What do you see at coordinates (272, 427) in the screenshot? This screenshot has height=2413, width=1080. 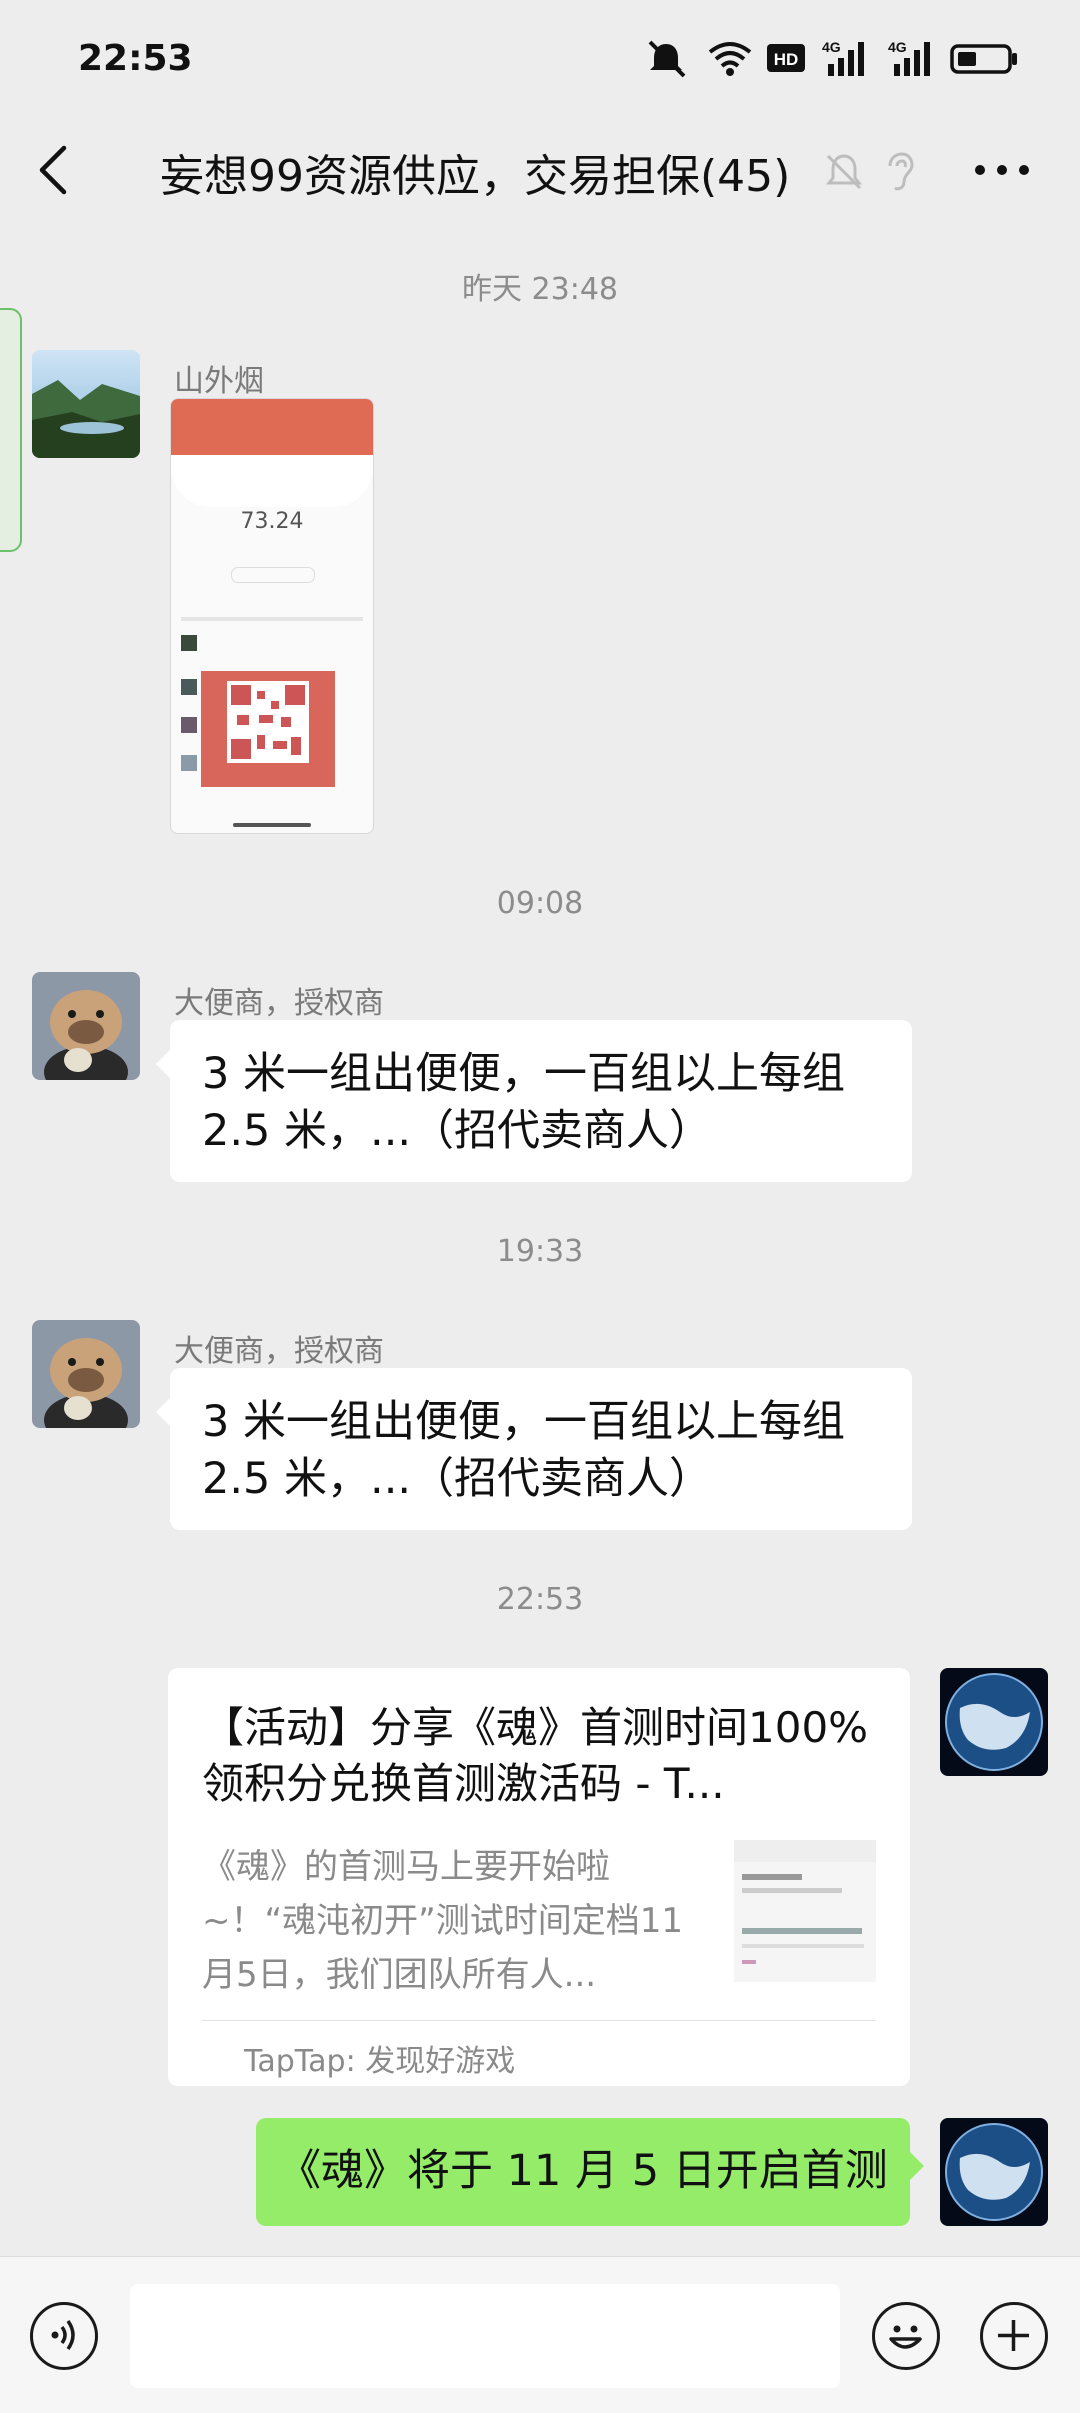 I see `image-header-band` at bounding box center [272, 427].